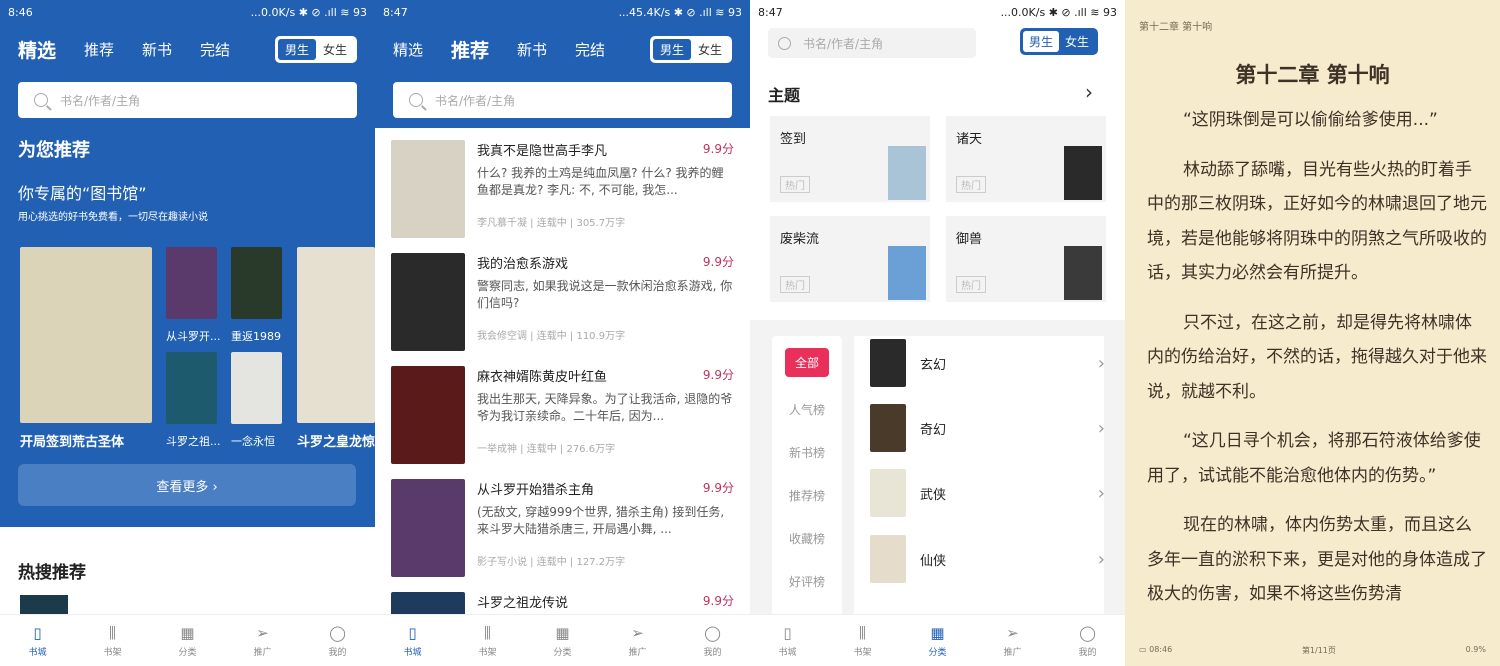 The height and width of the screenshot is (666, 1500). I want to click on topic-card: 废柴流 热门, so click(850, 259).